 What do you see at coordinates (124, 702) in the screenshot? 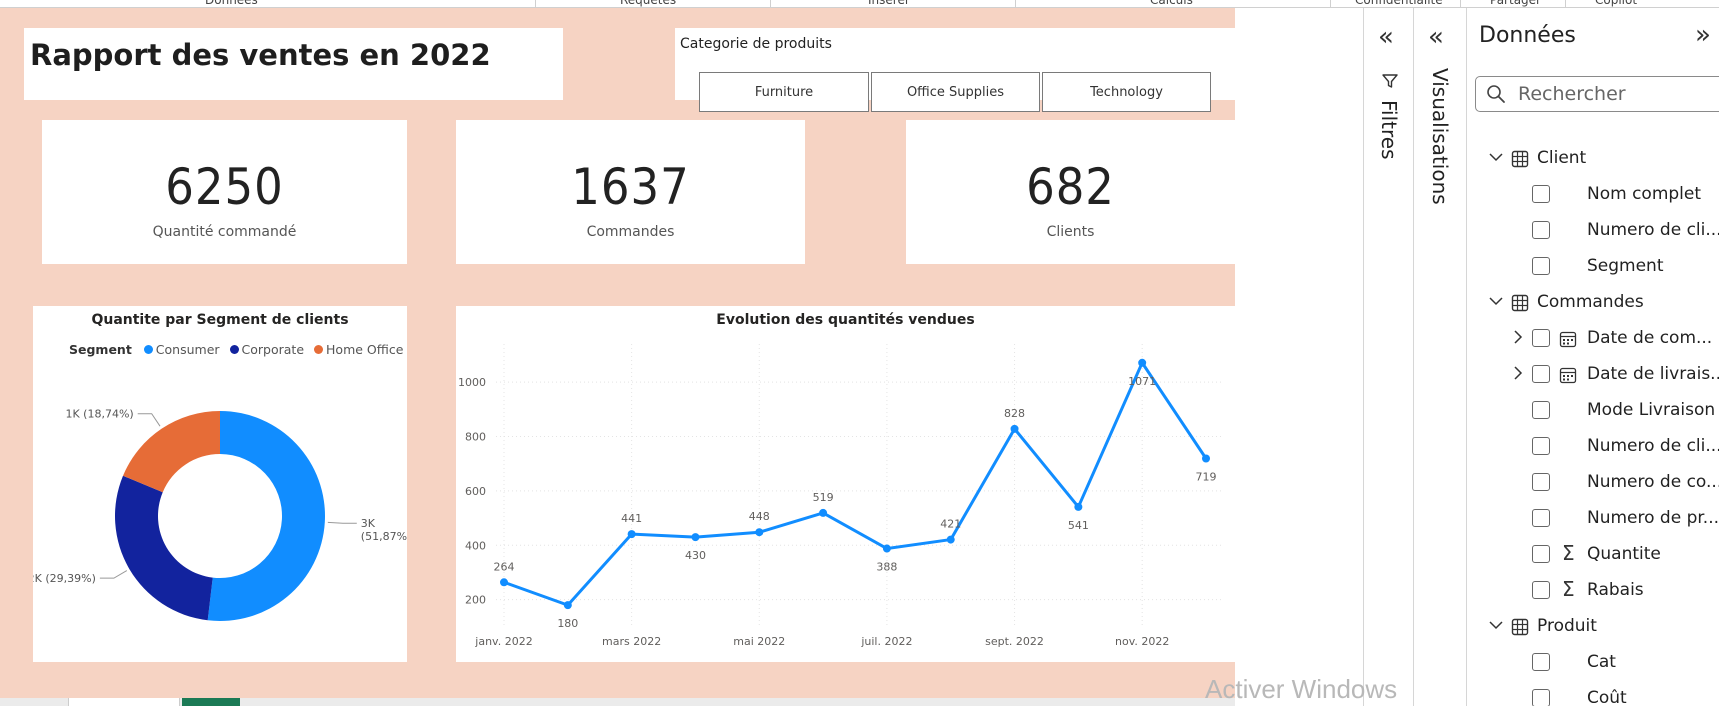
I see `page-tab` at bounding box center [124, 702].